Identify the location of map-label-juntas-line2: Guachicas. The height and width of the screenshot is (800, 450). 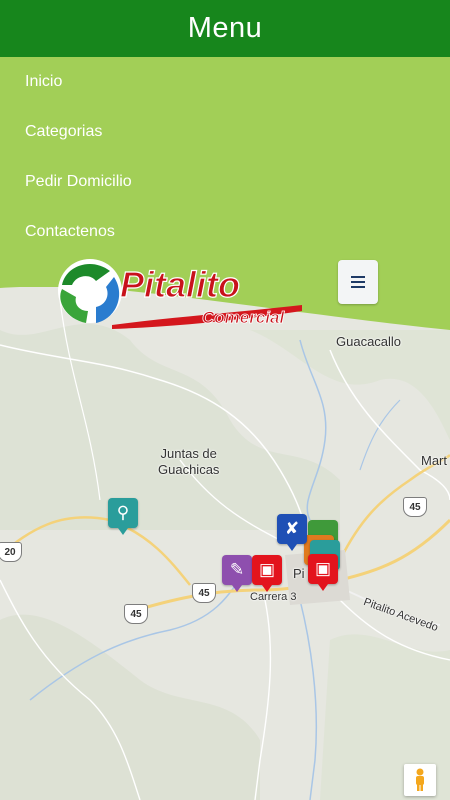
(189, 469).